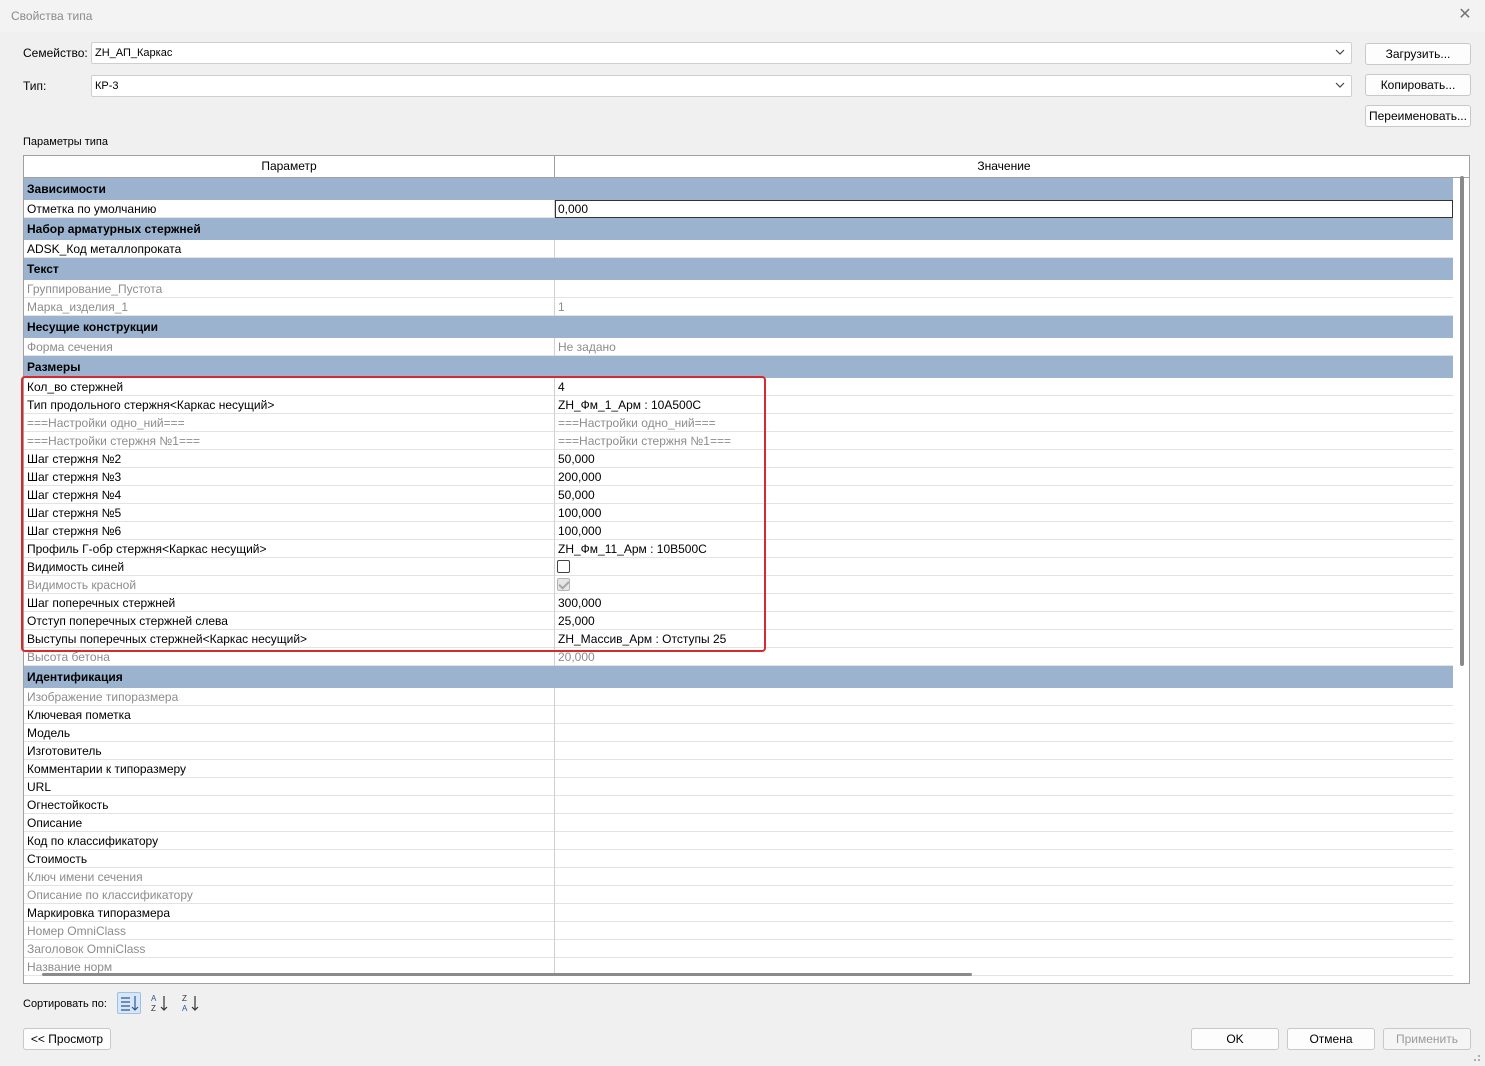 This screenshot has width=1485, height=1066. What do you see at coordinates (738, 367) in the screenshot?
I see `group-header: Размеры` at bounding box center [738, 367].